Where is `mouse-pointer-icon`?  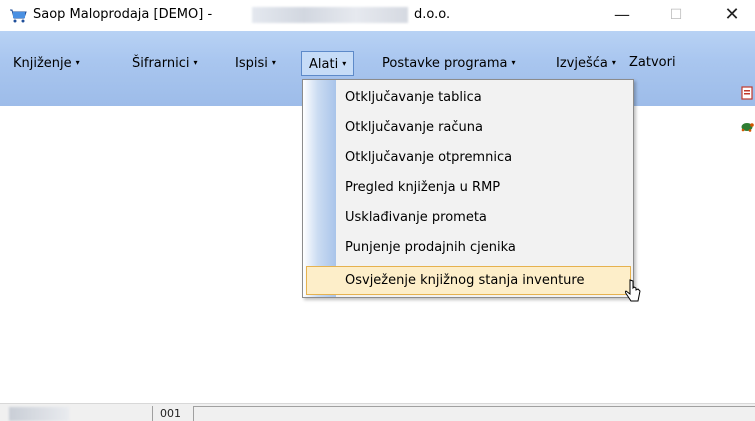 mouse-pointer-icon is located at coordinates (633, 290).